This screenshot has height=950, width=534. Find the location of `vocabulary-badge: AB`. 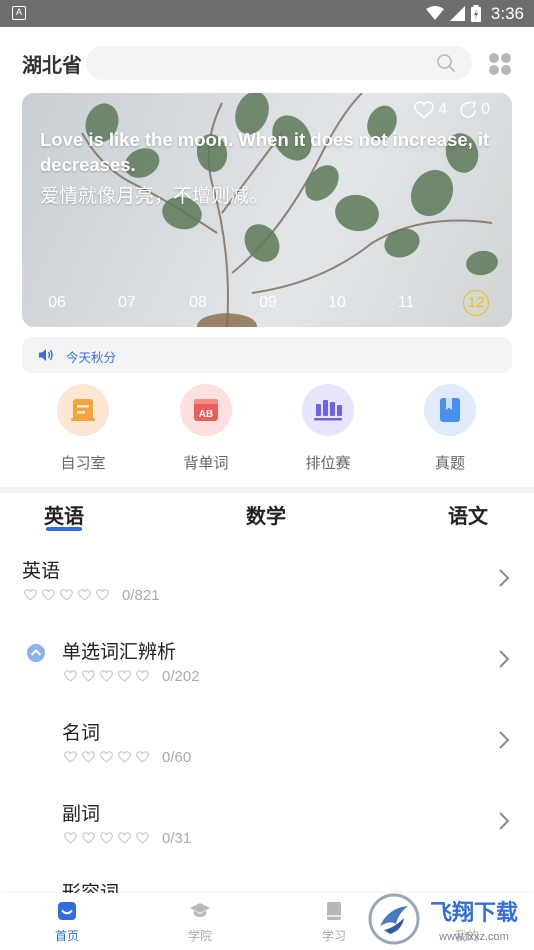

vocabulary-badge: AB is located at coordinates (206, 414).